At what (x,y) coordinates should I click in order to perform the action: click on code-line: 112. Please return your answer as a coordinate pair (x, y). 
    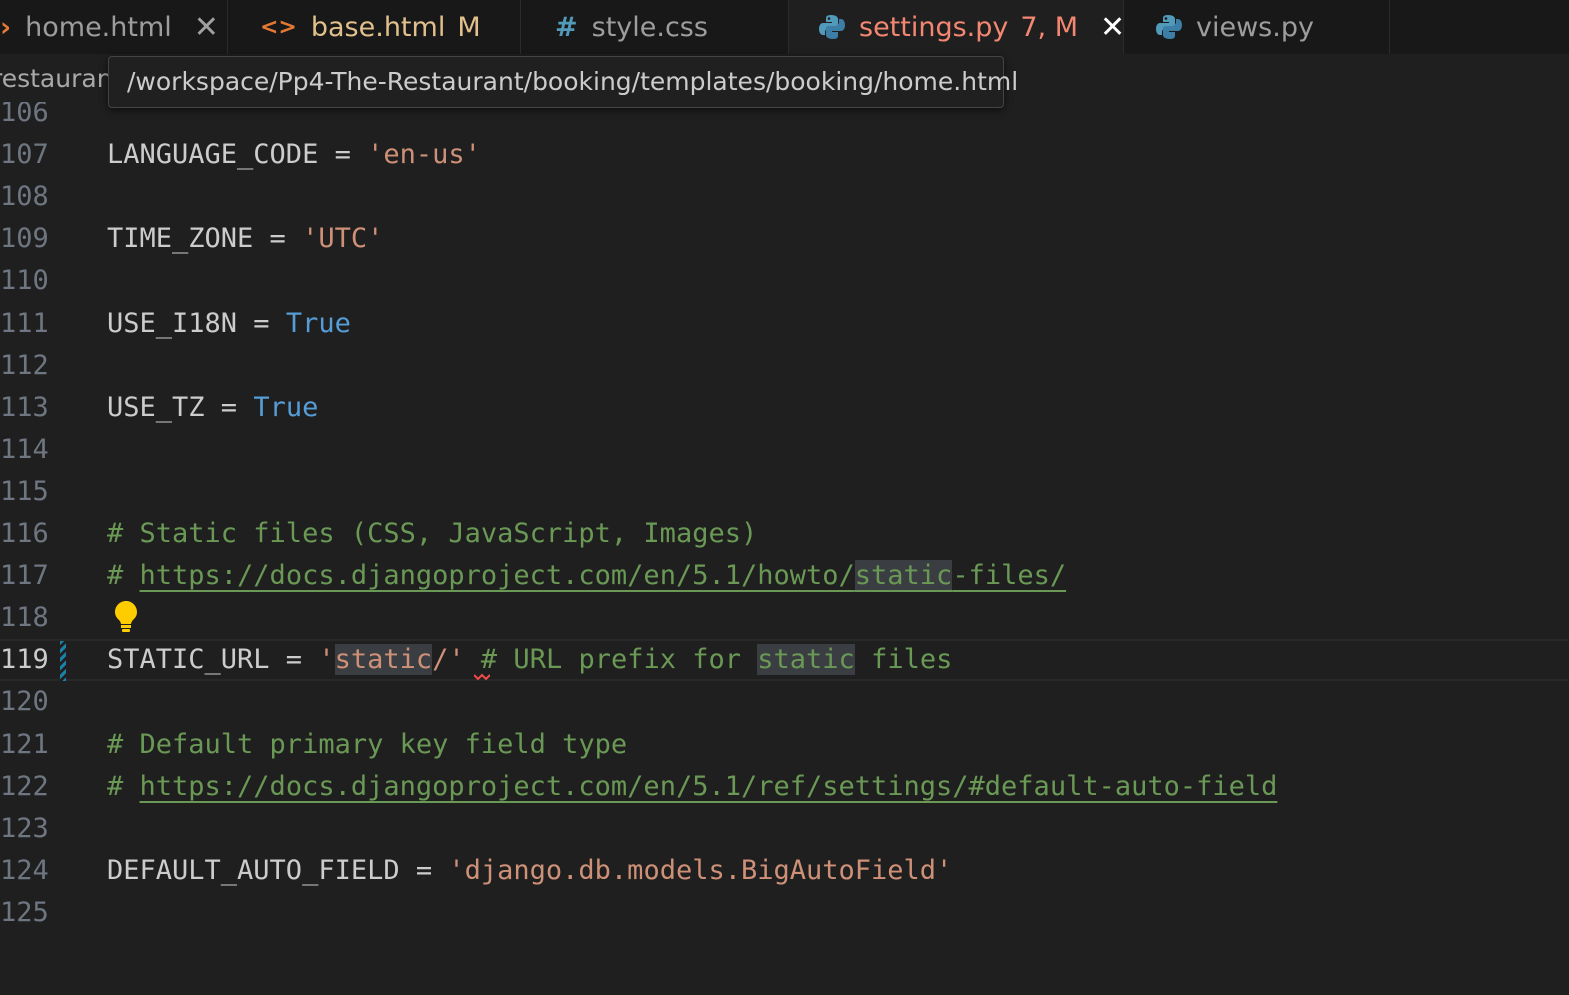
    Looking at the image, I should click on (784, 366).